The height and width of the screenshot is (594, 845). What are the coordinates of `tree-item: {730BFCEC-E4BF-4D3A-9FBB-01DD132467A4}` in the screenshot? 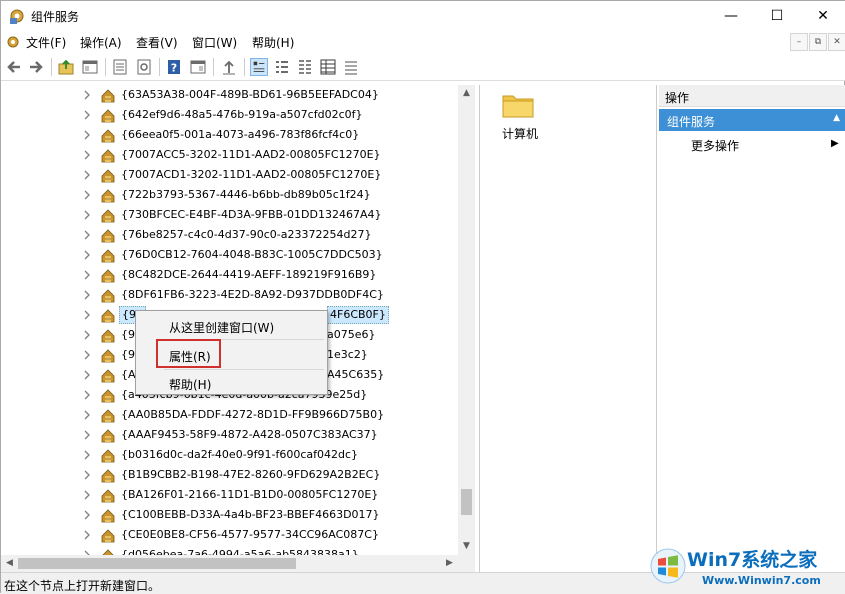 It's located at (230, 215).